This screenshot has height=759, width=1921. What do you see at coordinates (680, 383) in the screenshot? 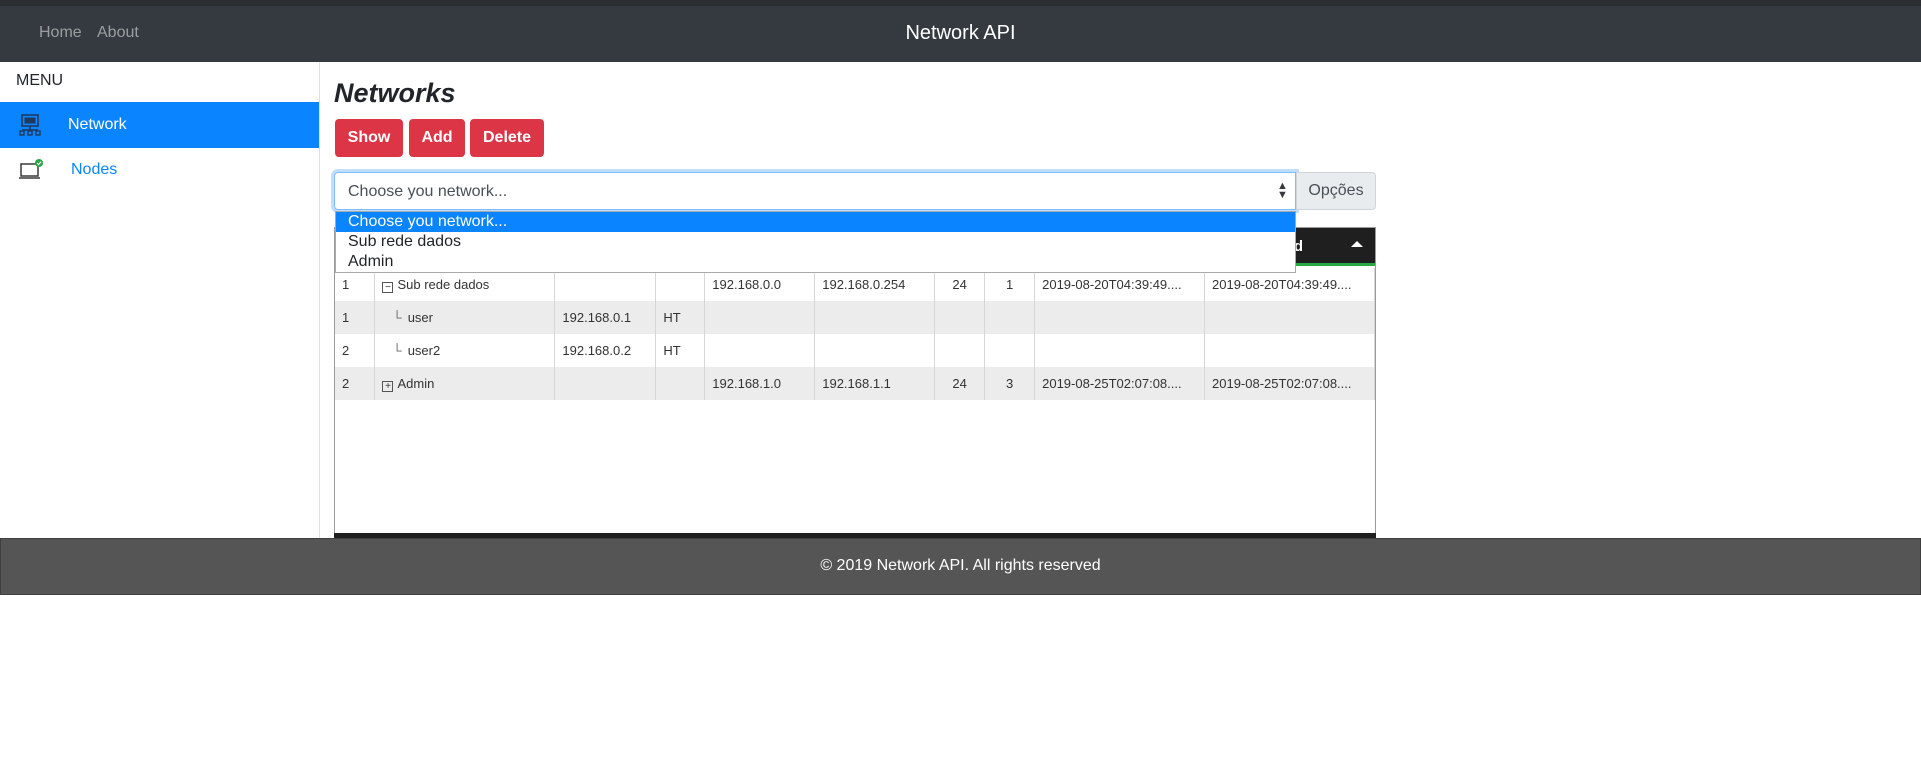
I see `cell-type` at bounding box center [680, 383].